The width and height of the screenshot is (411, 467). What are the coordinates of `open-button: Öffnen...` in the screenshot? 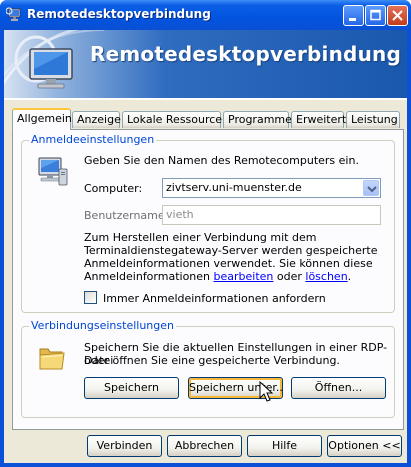 It's located at (338, 388).